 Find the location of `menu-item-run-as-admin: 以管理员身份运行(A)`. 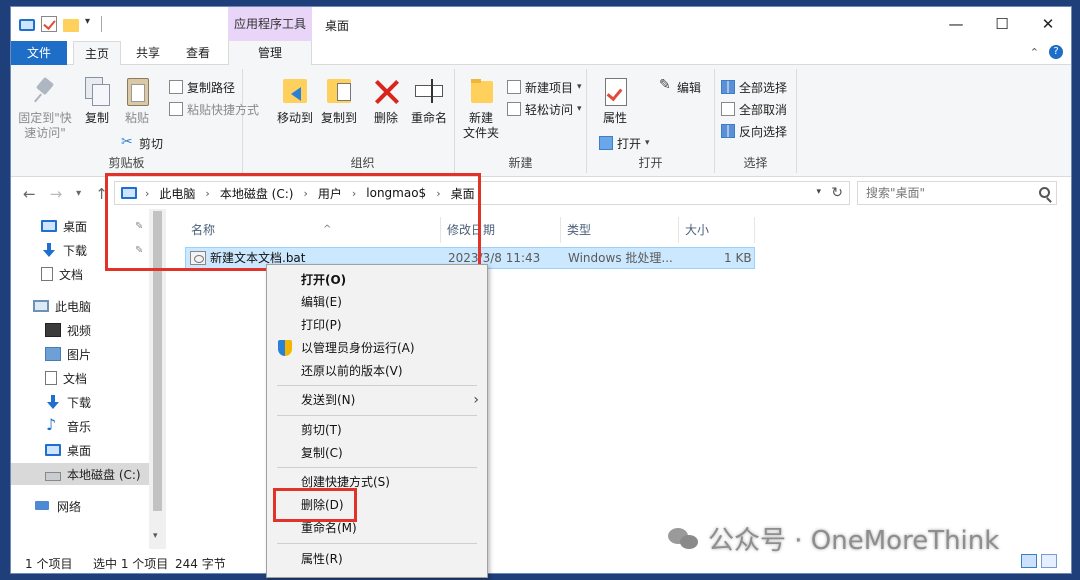

menu-item-run-as-admin: 以管理员身份运行(A) is located at coordinates (377, 348).